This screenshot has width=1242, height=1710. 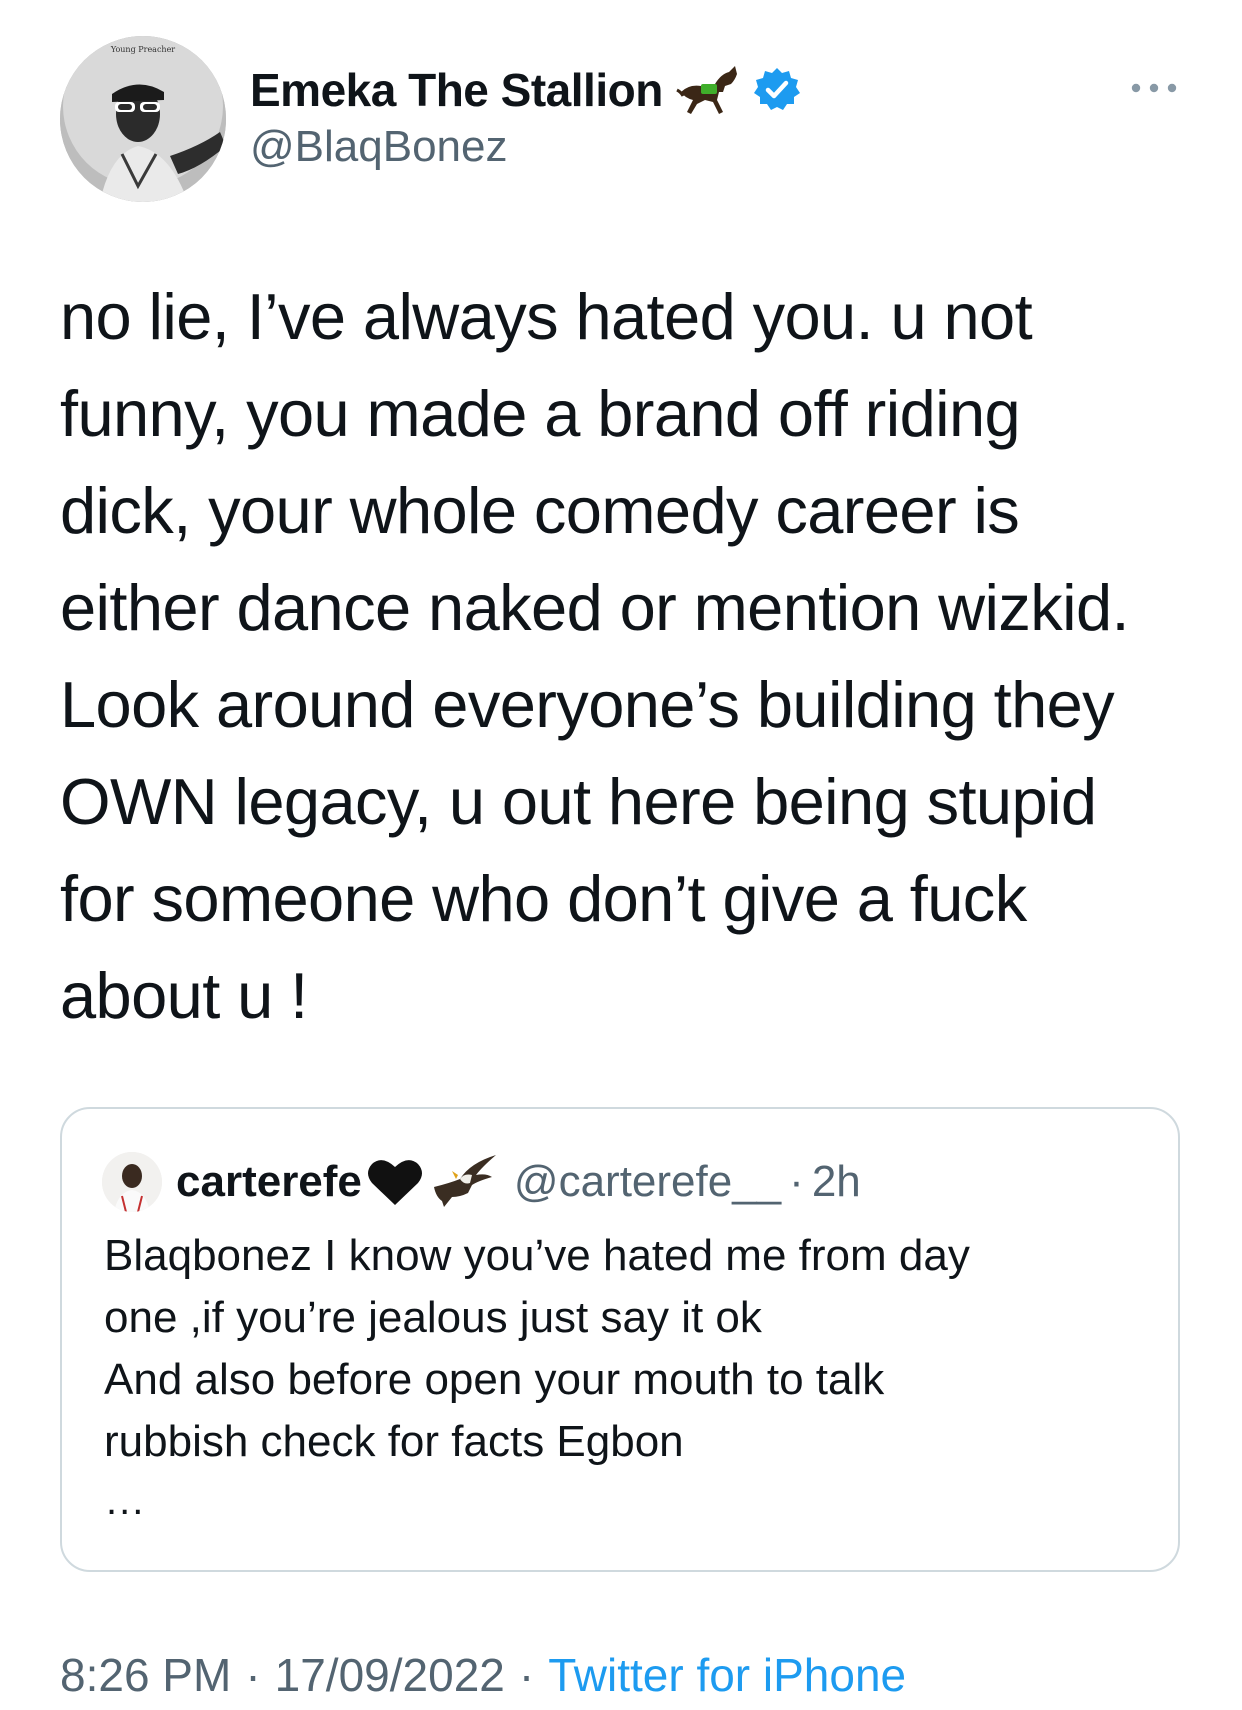 What do you see at coordinates (464, 1181) in the screenshot?
I see `eagle-icon` at bounding box center [464, 1181].